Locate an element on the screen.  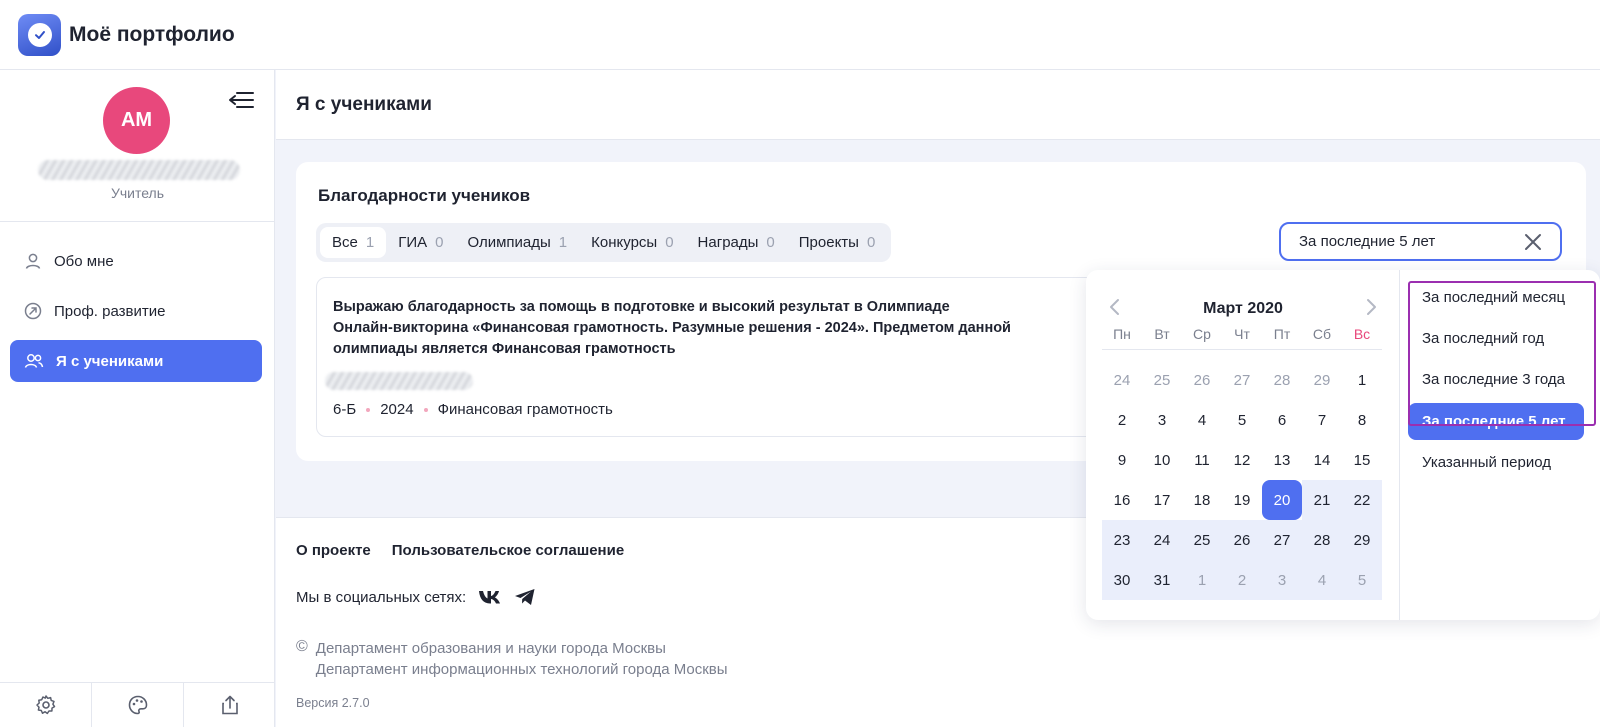
tab-label: ГИА is located at coordinates (413, 242).